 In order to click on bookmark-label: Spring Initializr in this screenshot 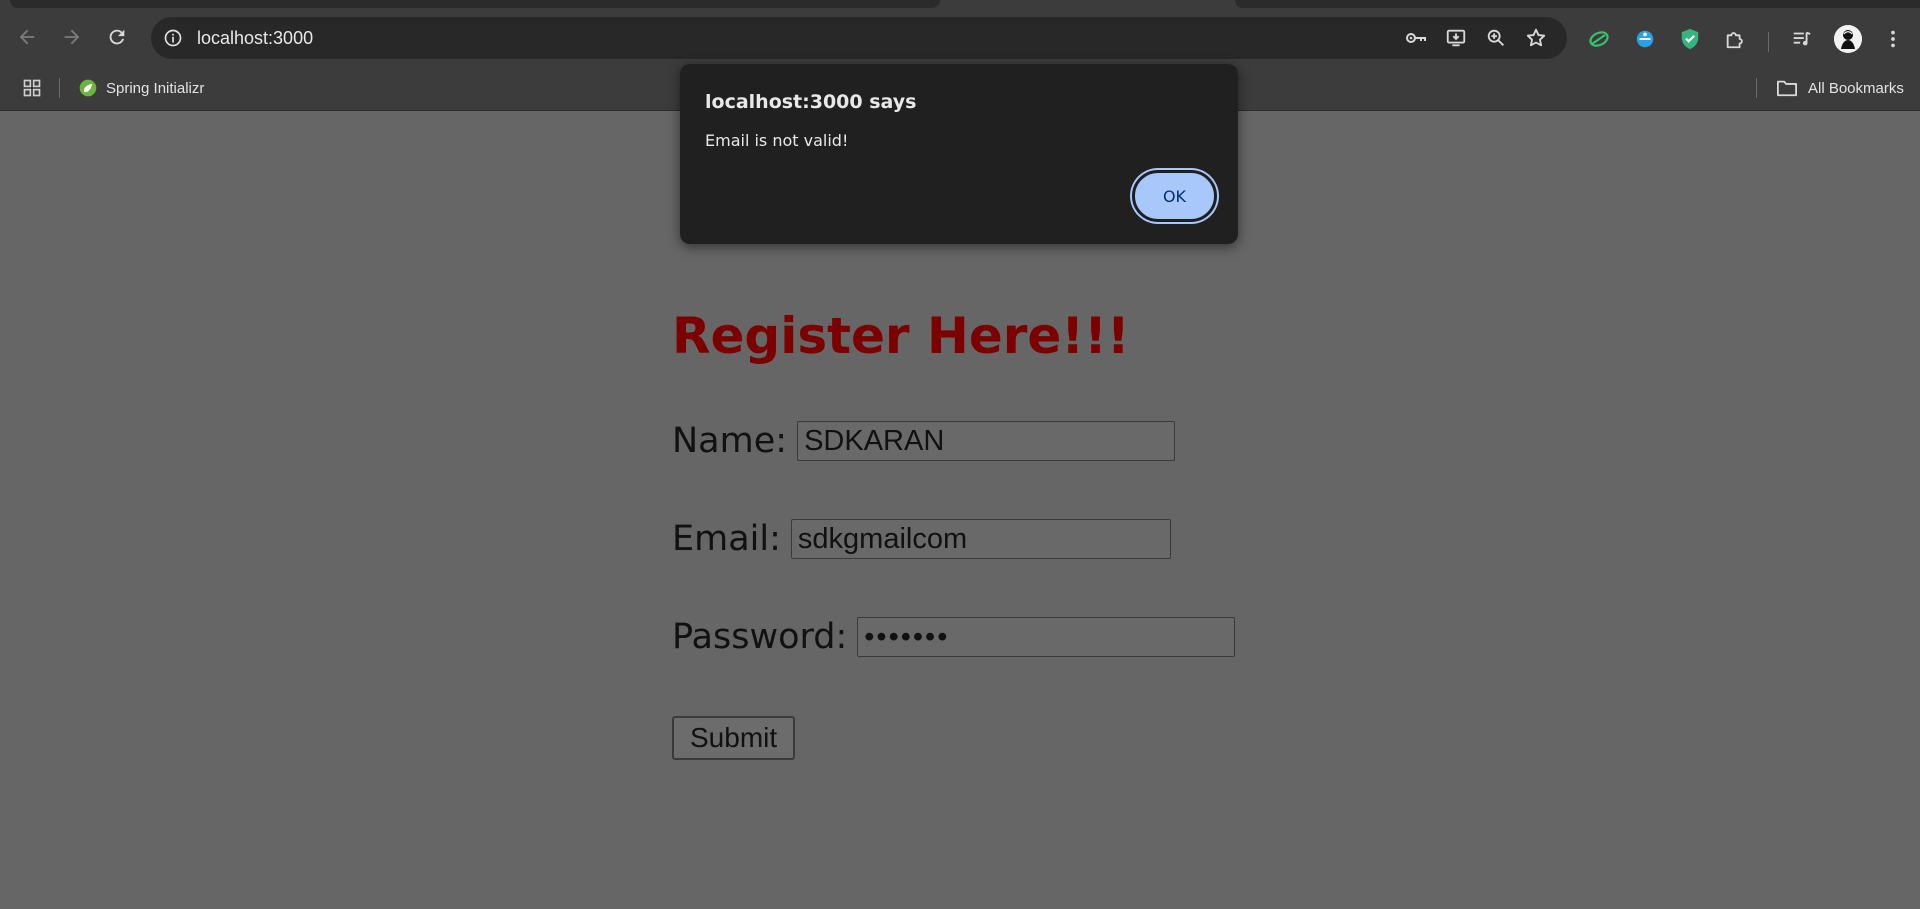, I will do `click(155, 88)`.